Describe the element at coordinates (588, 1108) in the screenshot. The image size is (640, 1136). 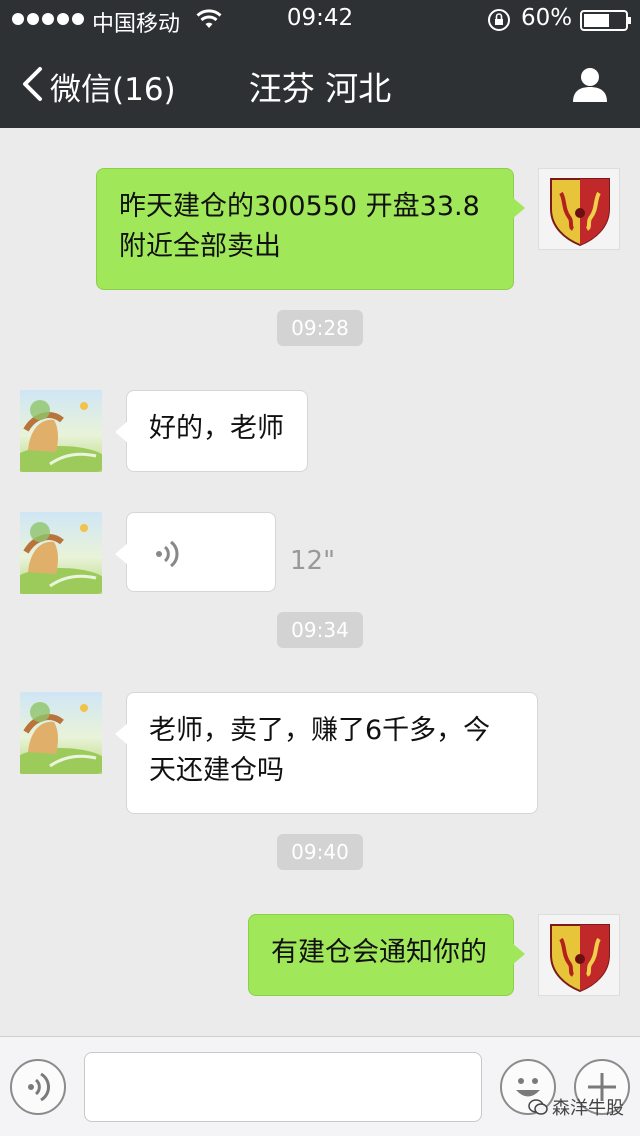
I see `watermark-text: 森洋牛股` at that location.